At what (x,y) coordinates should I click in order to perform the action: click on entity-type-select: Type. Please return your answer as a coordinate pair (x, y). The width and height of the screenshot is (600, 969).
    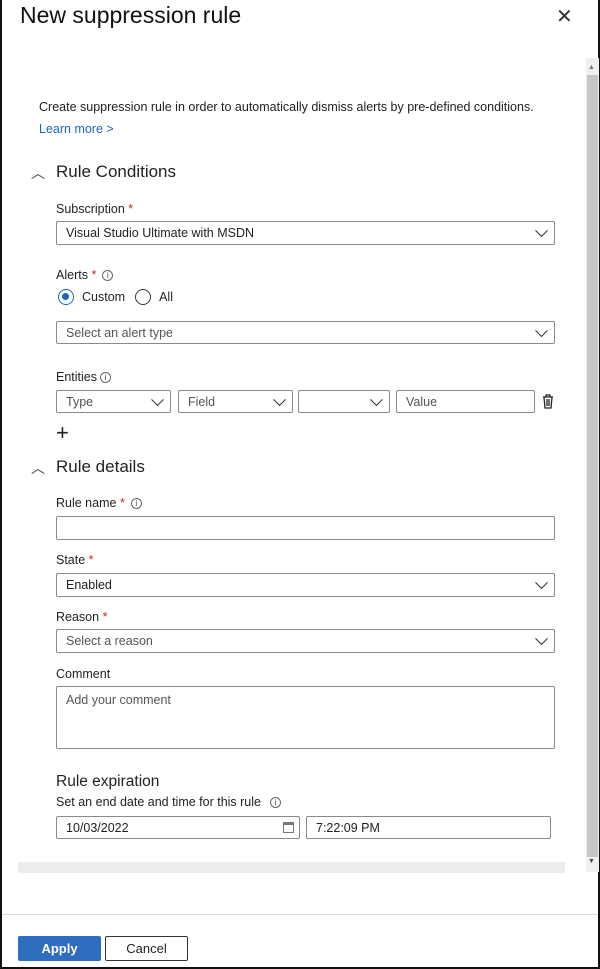
    Looking at the image, I should click on (113, 401).